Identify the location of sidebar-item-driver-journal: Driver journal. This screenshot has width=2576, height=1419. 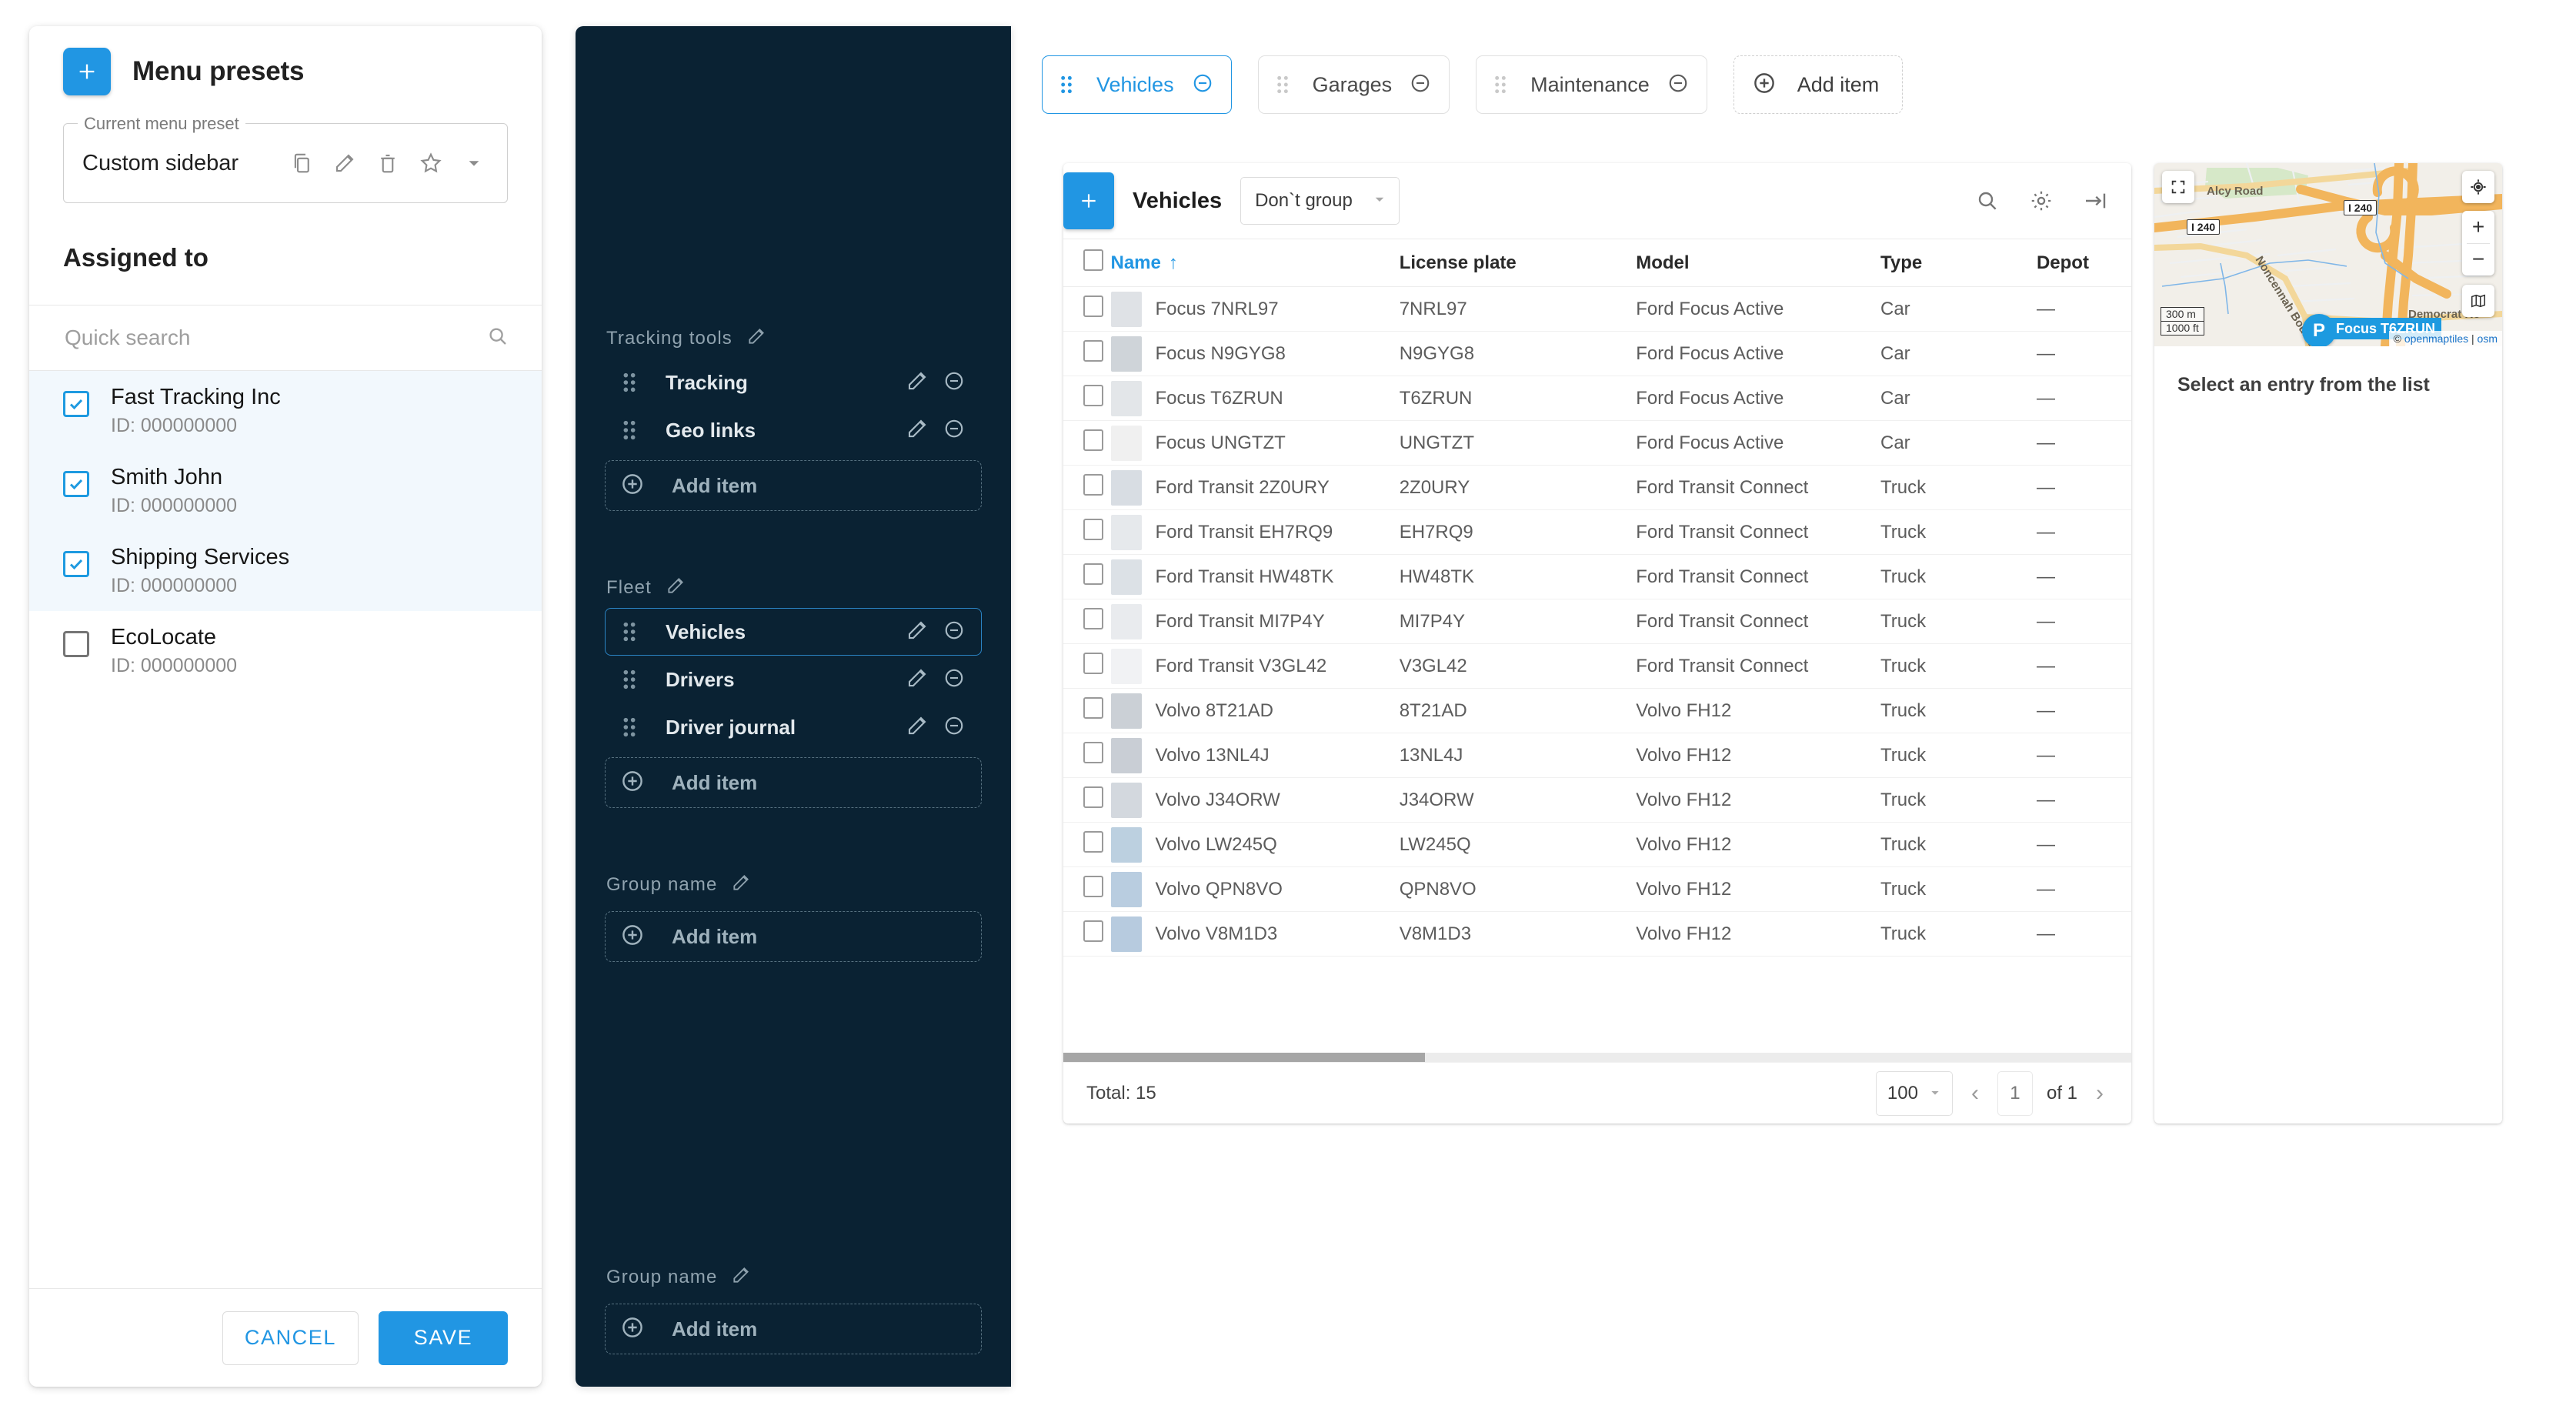
(794, 727).